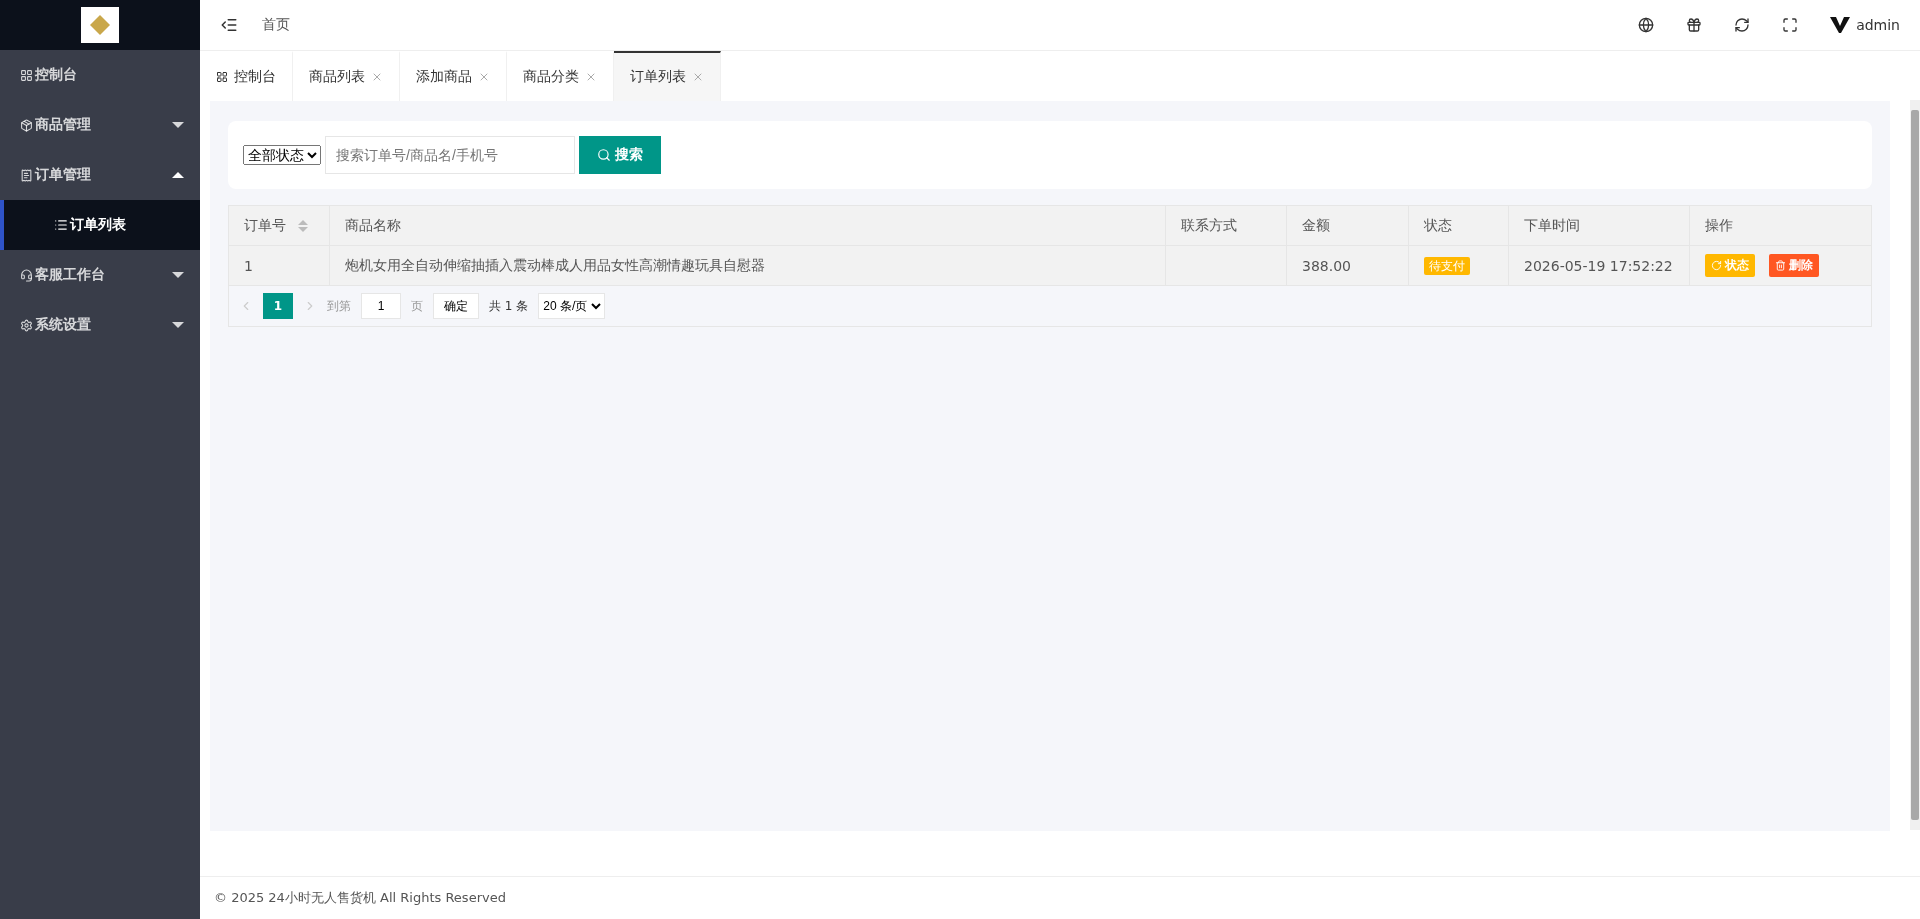  Describe the element at coordinates (381, 306) in the screenshot. I see `page-input: 1` at that location.